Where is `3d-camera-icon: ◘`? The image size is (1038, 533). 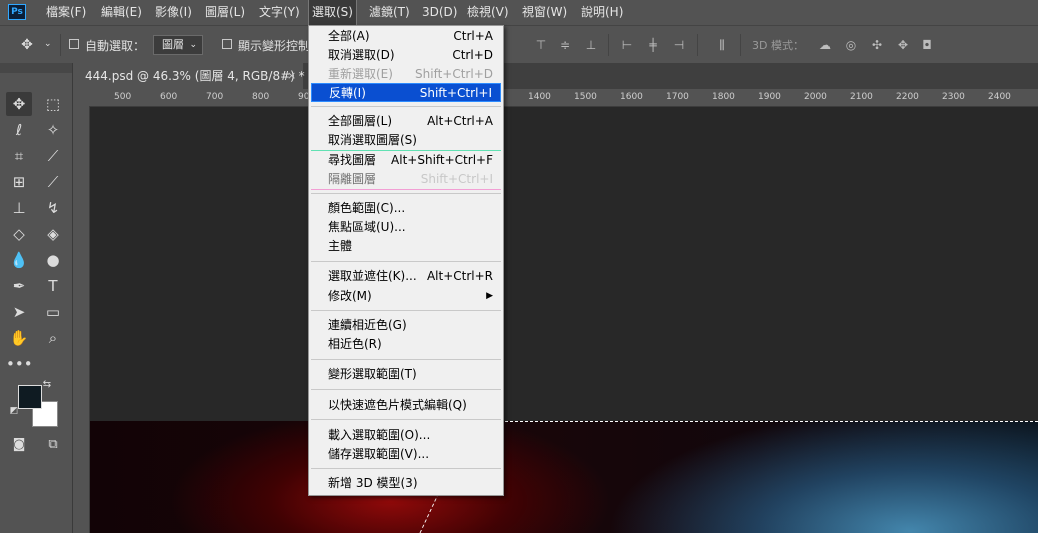 3d-camera-icon: ◘ is located at coordinates (927, 45).